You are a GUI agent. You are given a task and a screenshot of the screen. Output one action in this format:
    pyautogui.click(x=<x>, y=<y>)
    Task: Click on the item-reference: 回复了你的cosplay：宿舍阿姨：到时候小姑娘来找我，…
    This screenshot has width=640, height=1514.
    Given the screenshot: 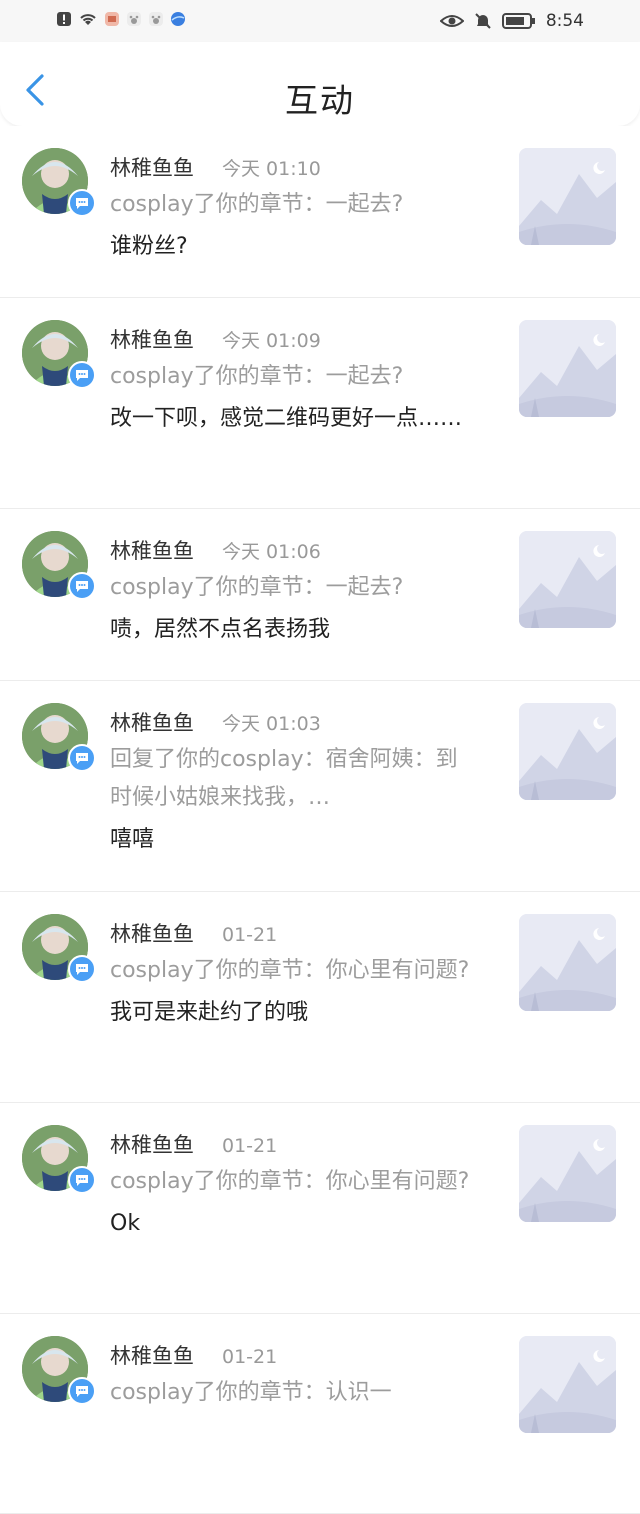 What is the action you would take?
    pyautogui.click(x=284, y=778)
    